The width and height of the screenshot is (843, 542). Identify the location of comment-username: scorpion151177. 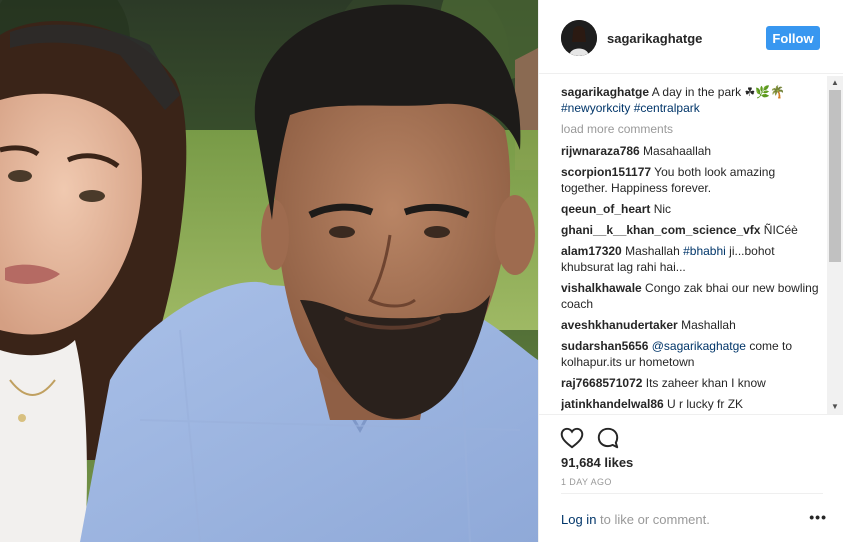
(606, 172).